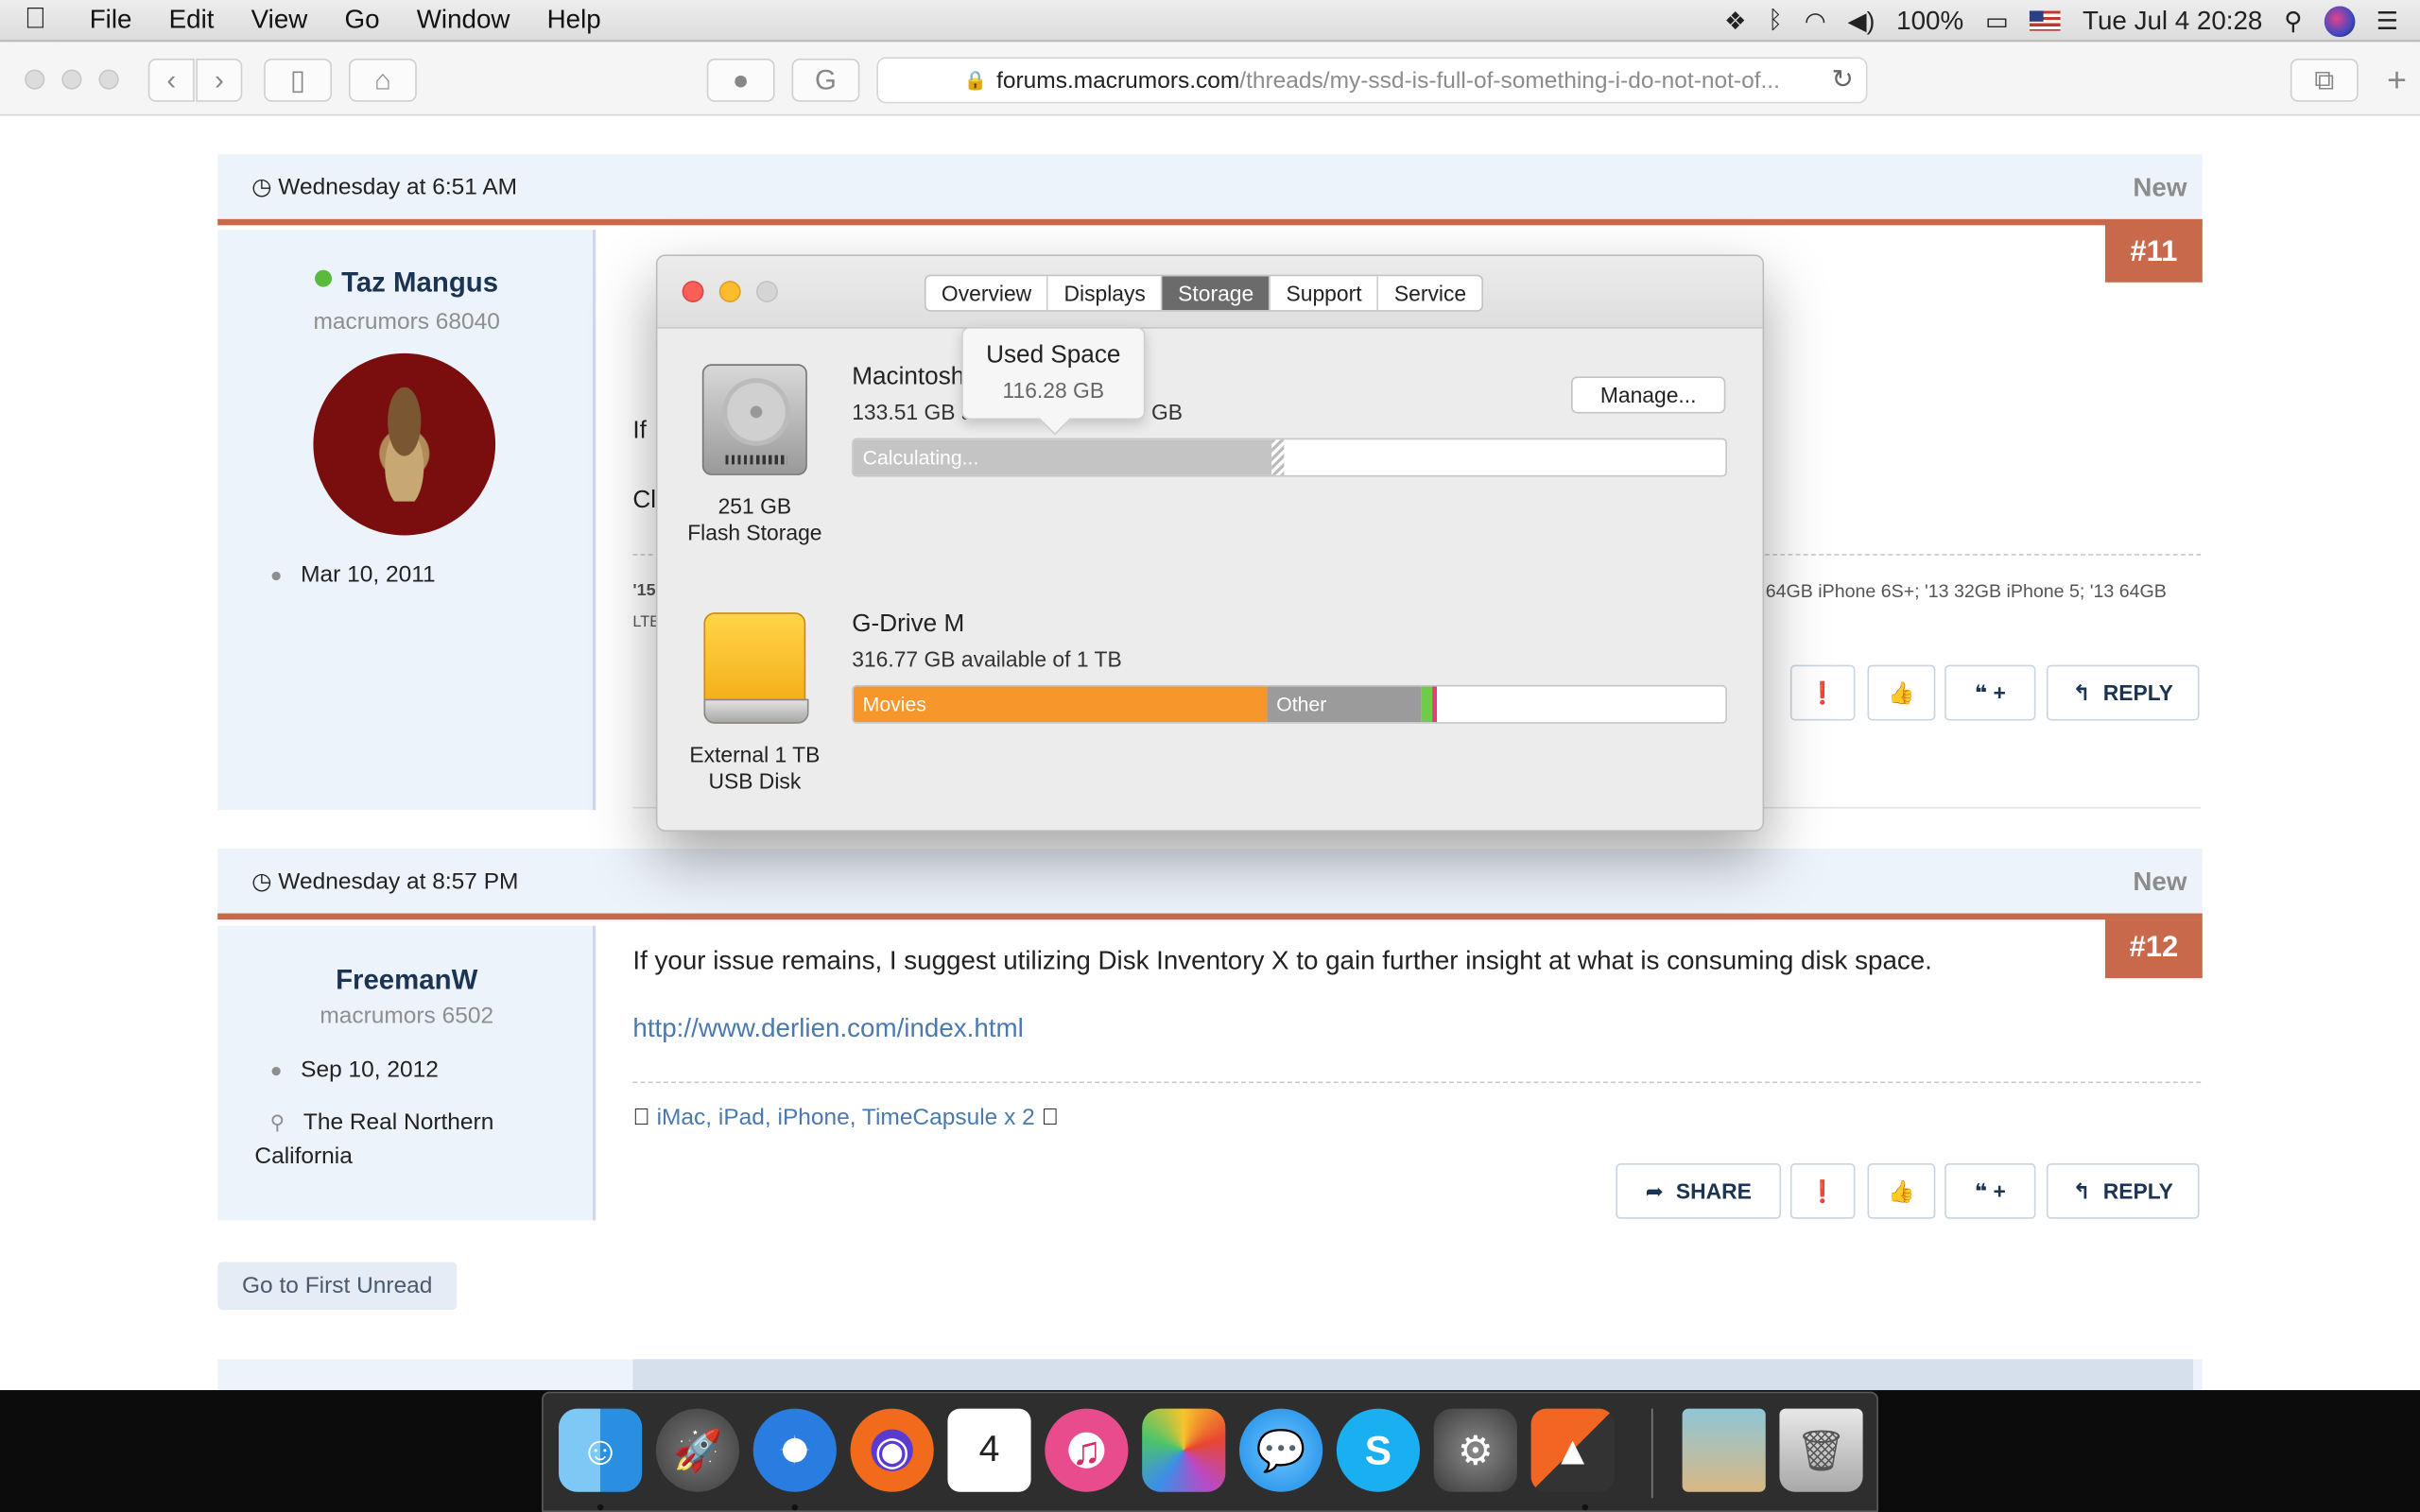 The image size is (2420, 1512). Describe the element at coordinates (1735, 21) in the screenshot. I see `dropbox-icon: ❖` at that location.